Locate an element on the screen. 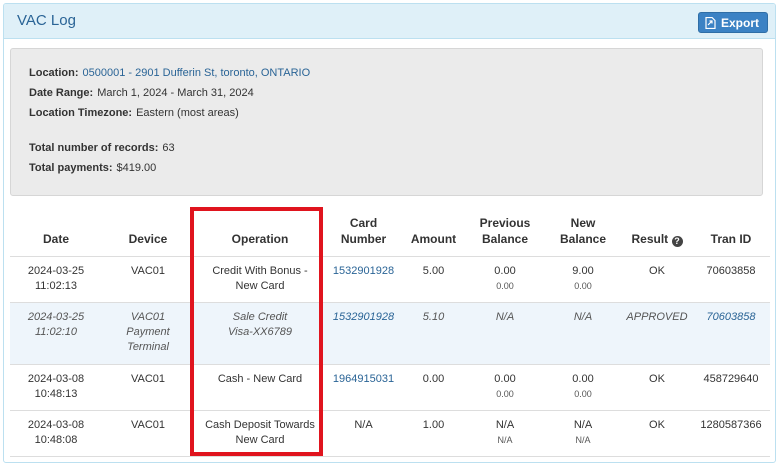 This screenshot has width=778, height=463. cell-amount: 0.00 is located at coordinates (433, 387).